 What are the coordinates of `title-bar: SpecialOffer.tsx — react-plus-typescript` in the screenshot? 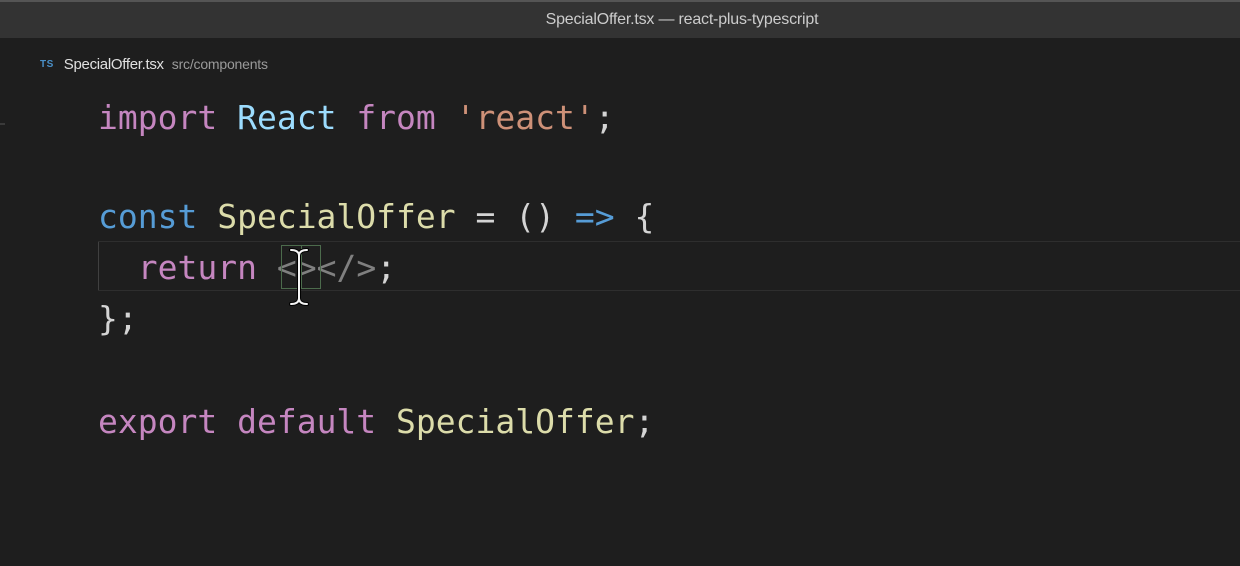 It's located at (620, 19).